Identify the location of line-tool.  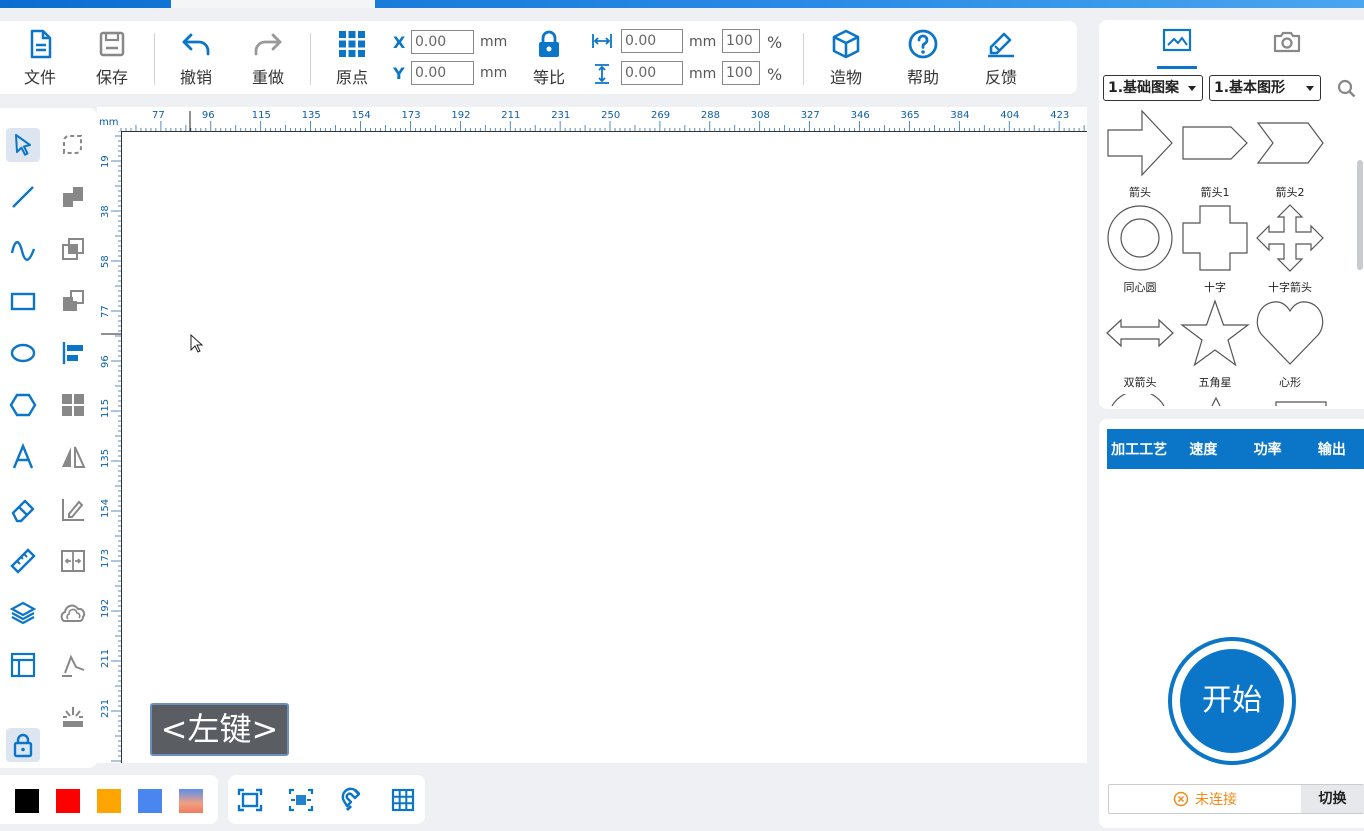
(23, 197).